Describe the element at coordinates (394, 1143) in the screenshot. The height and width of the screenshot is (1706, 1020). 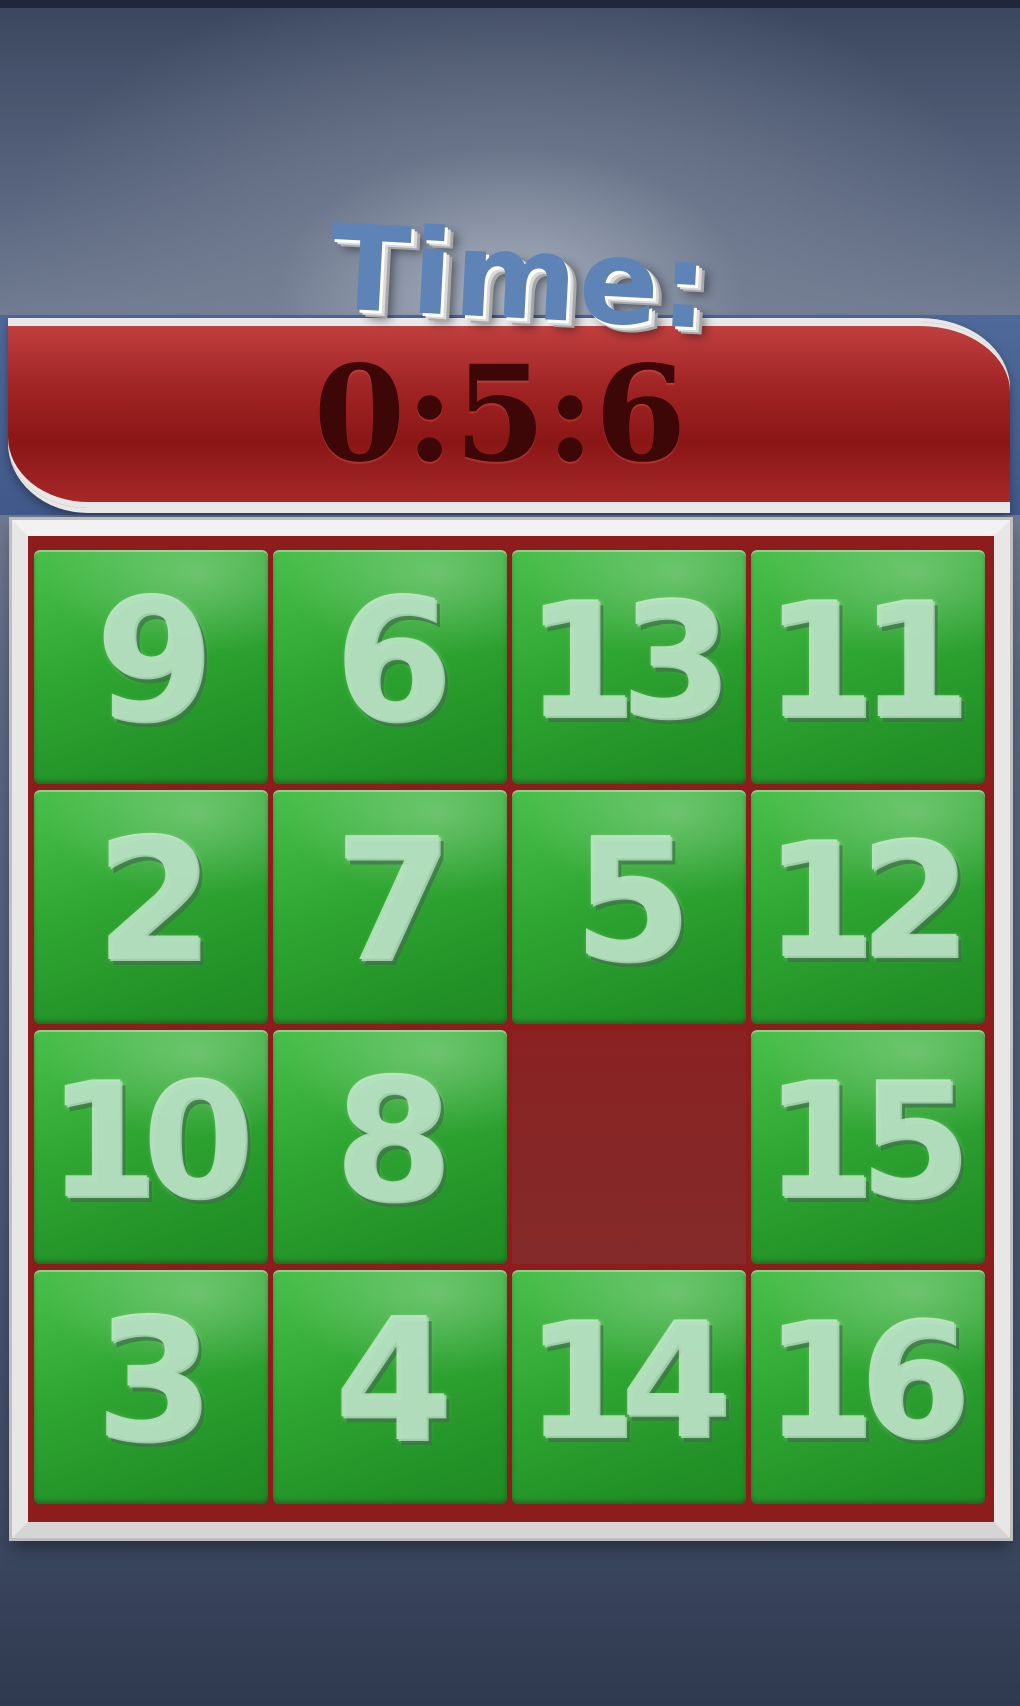
I see `tile-number: 8` at that location.